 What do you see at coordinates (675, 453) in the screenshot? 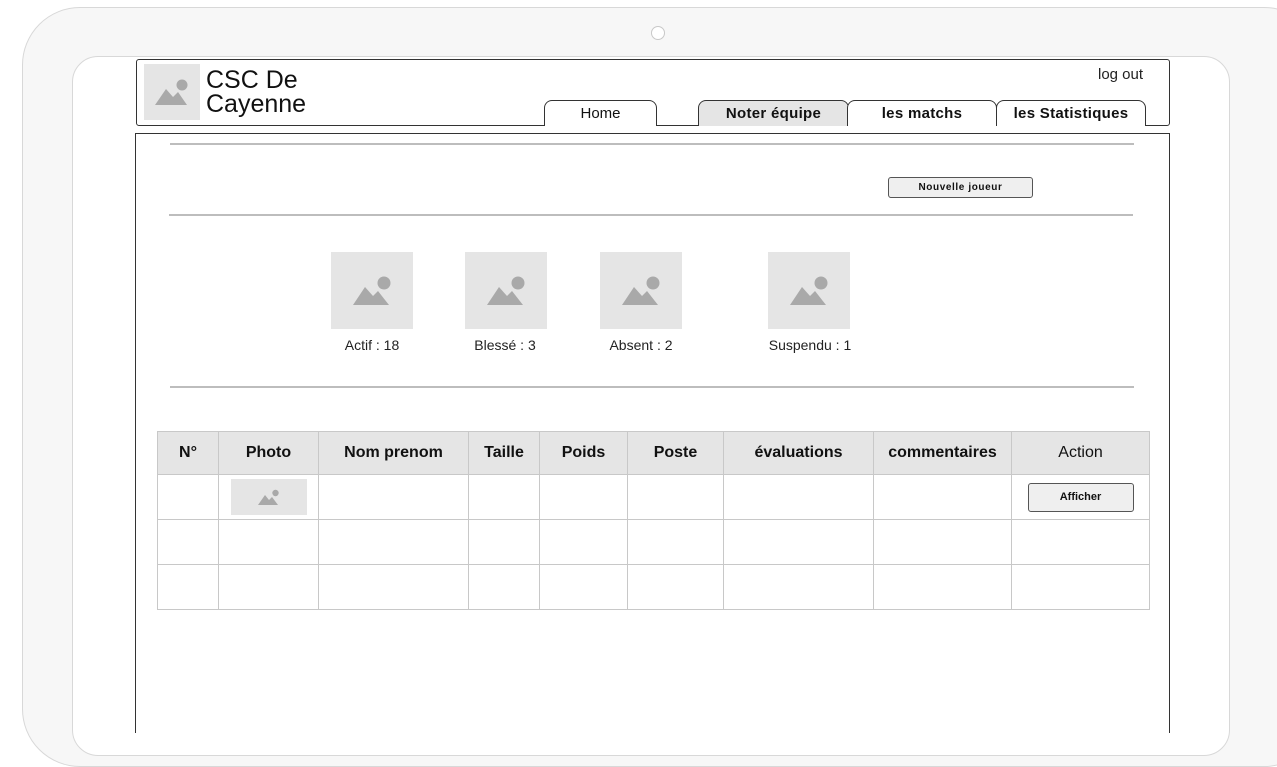
I see `column-header-poste: Poste` at bounding box center [675, 453].